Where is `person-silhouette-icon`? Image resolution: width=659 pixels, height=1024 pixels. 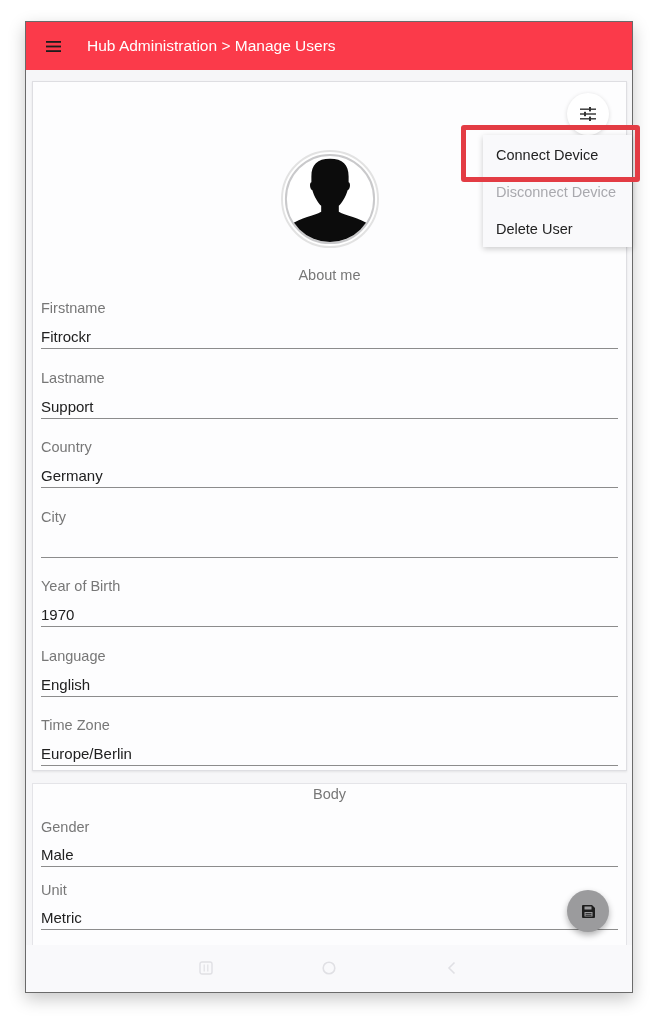 person-silhouette-icon is located at coordinates (329, 199).